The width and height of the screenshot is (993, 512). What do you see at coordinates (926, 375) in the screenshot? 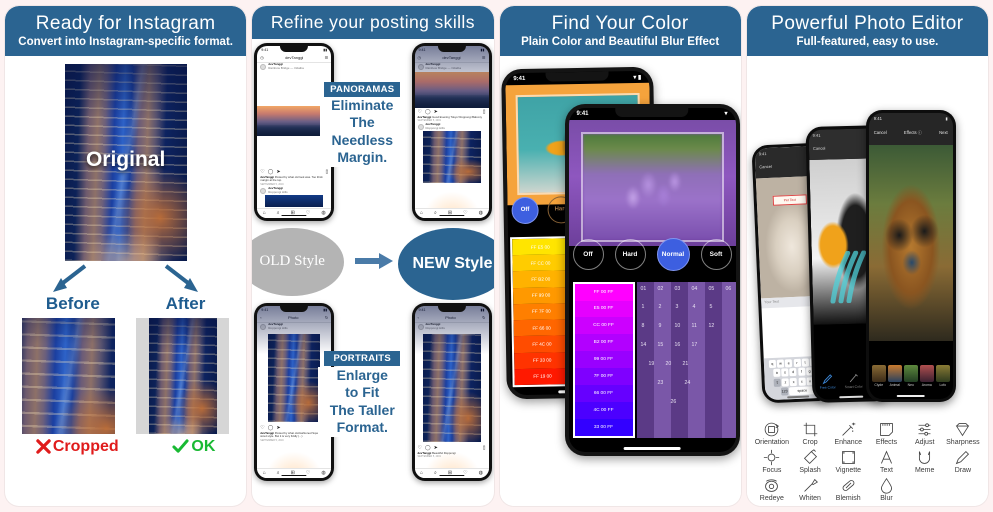
I see `effect-thumb: Aroma` at bounding box center [926, 375].